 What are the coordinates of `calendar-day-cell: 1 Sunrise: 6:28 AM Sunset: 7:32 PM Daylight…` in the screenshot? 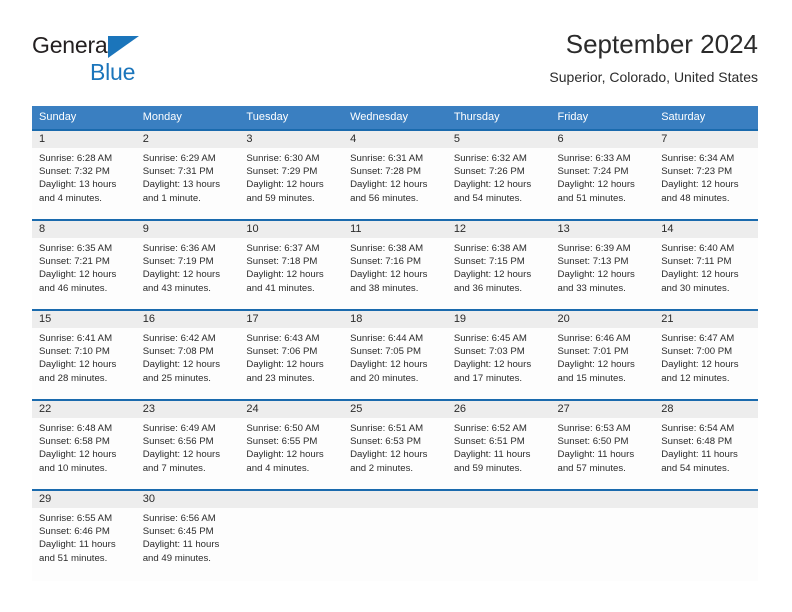 It's located at (84, 174).